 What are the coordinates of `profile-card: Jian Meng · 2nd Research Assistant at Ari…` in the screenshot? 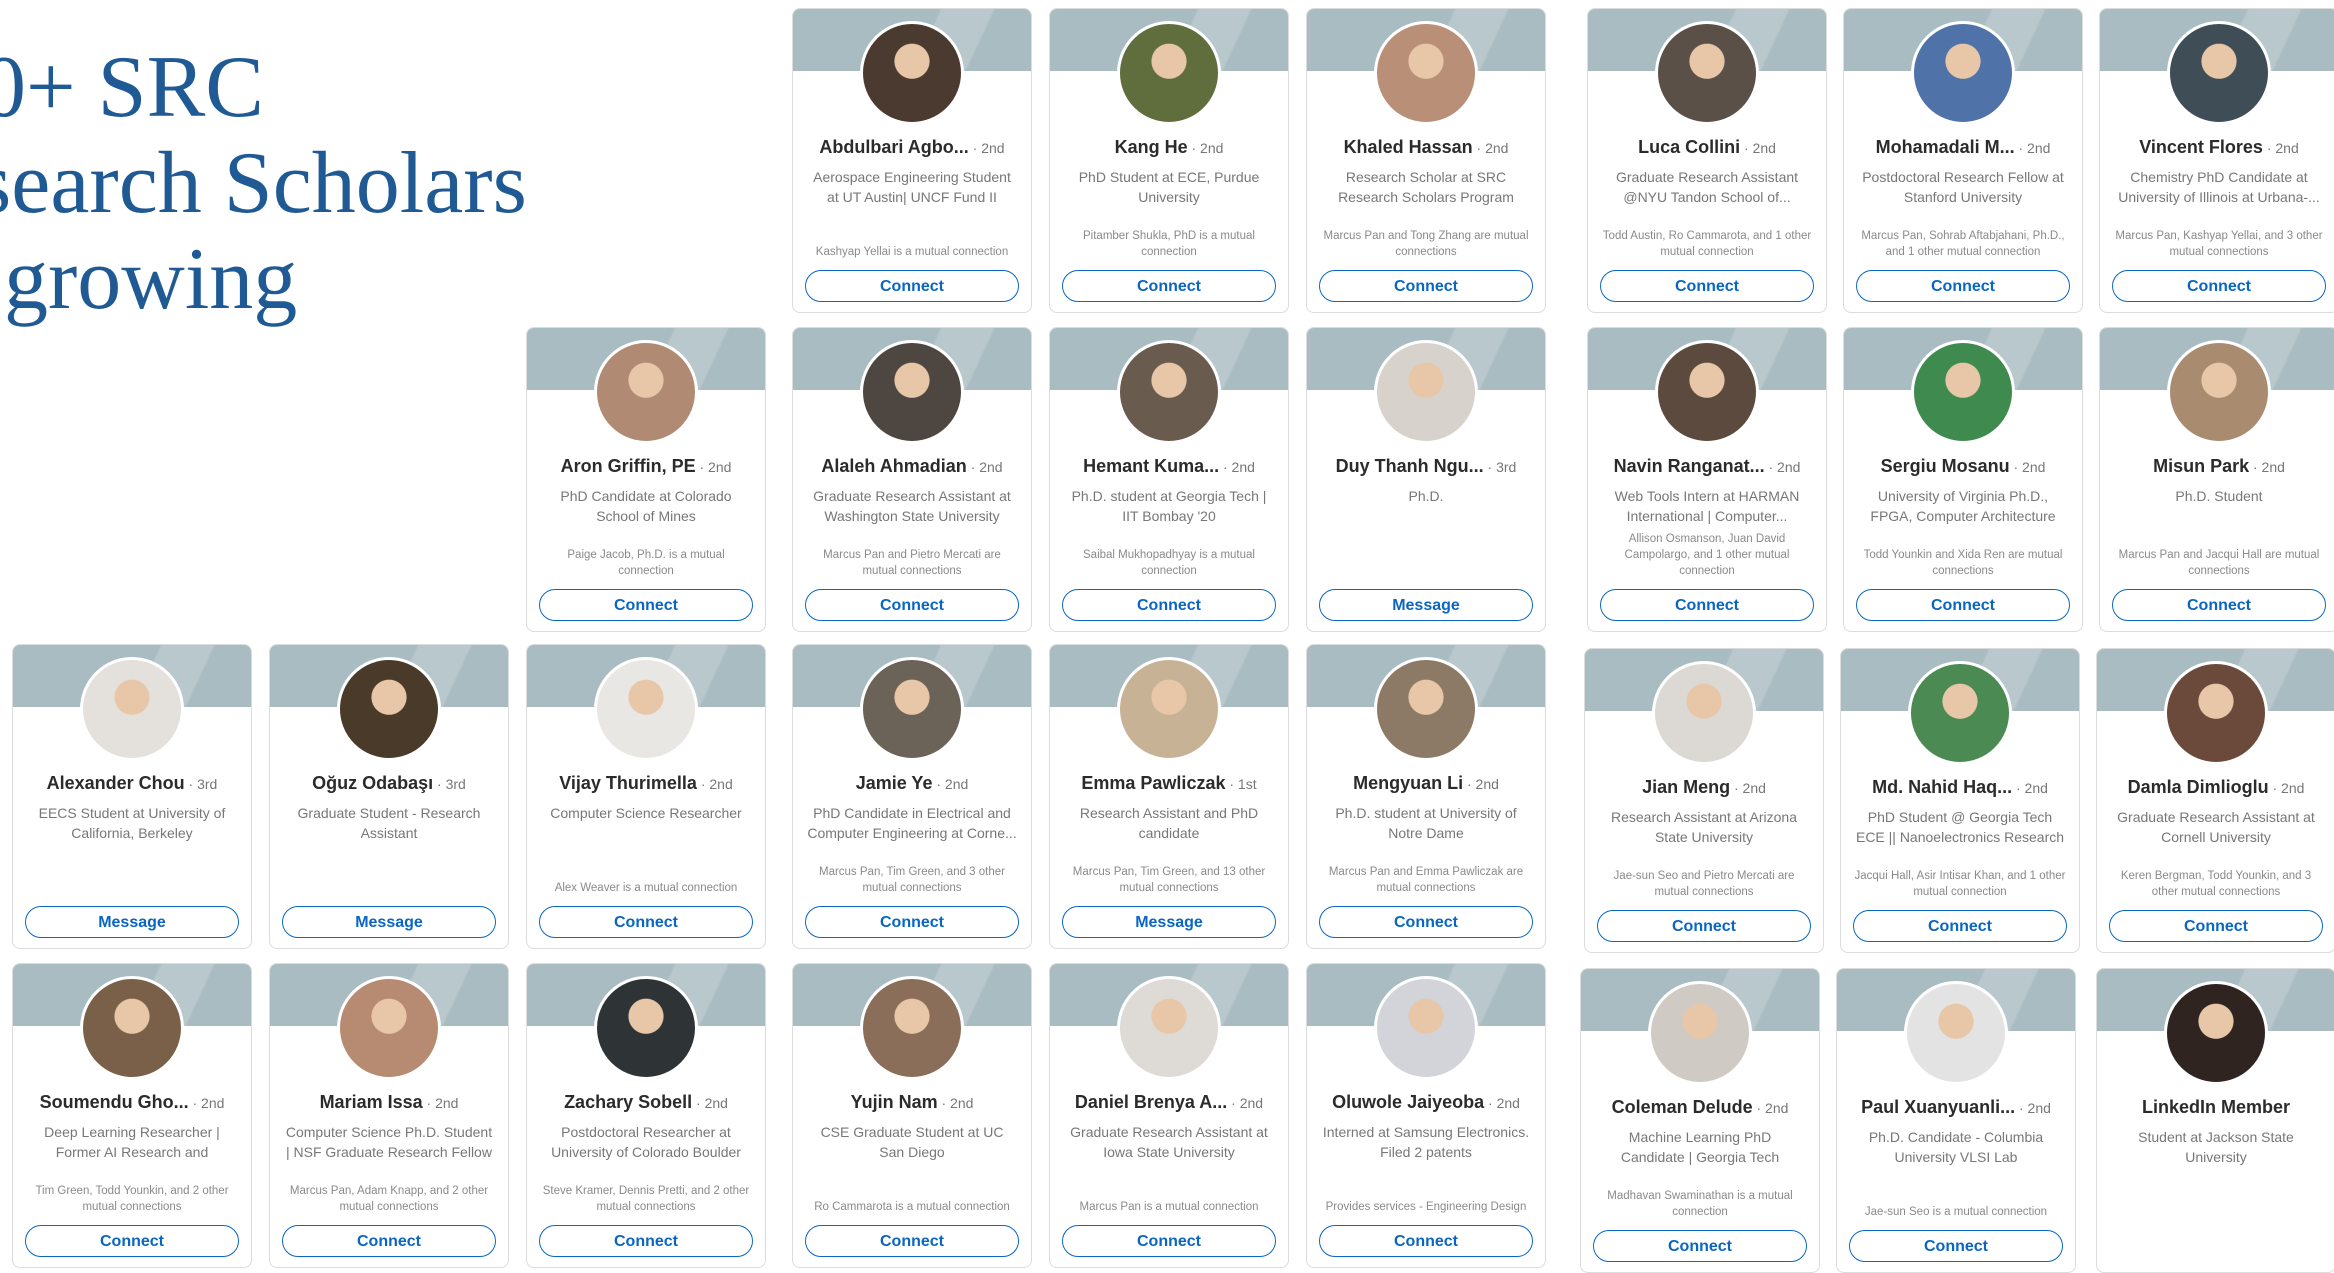 It's located at (1704, 800).